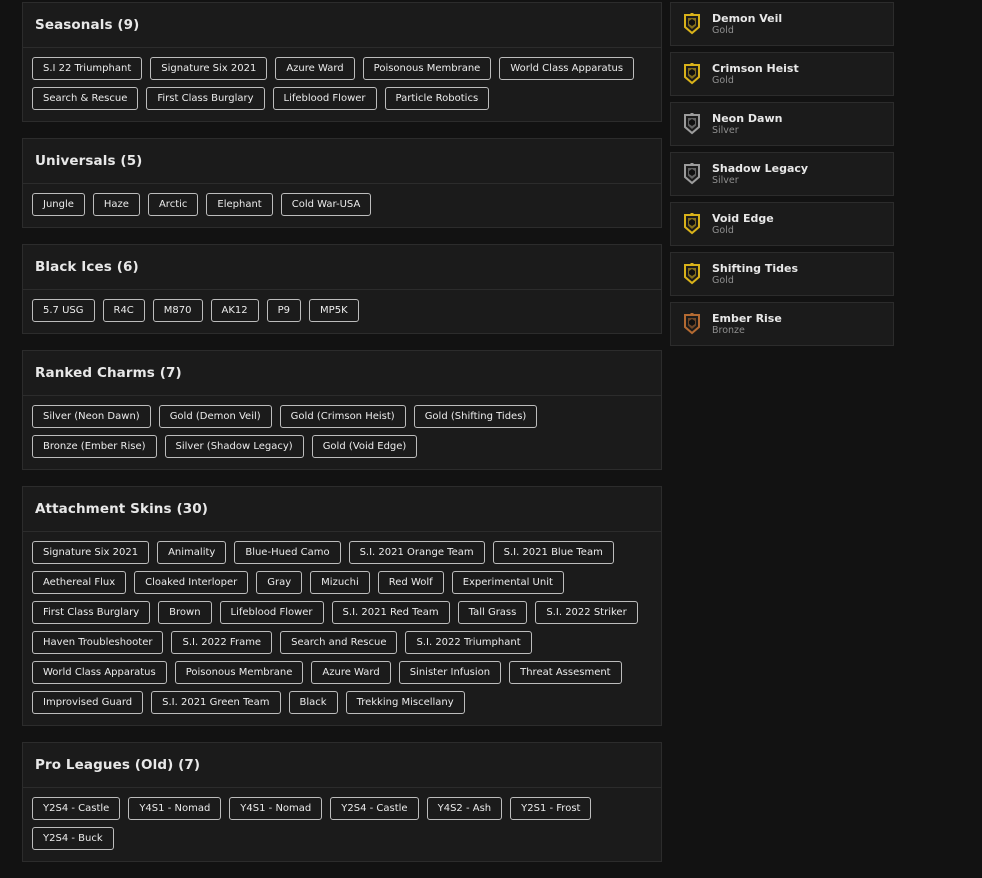  Describe the element at coordinates (94, 446) in the screenshot. I see `item-chip: Bronze (Ember Rise)` at that location.